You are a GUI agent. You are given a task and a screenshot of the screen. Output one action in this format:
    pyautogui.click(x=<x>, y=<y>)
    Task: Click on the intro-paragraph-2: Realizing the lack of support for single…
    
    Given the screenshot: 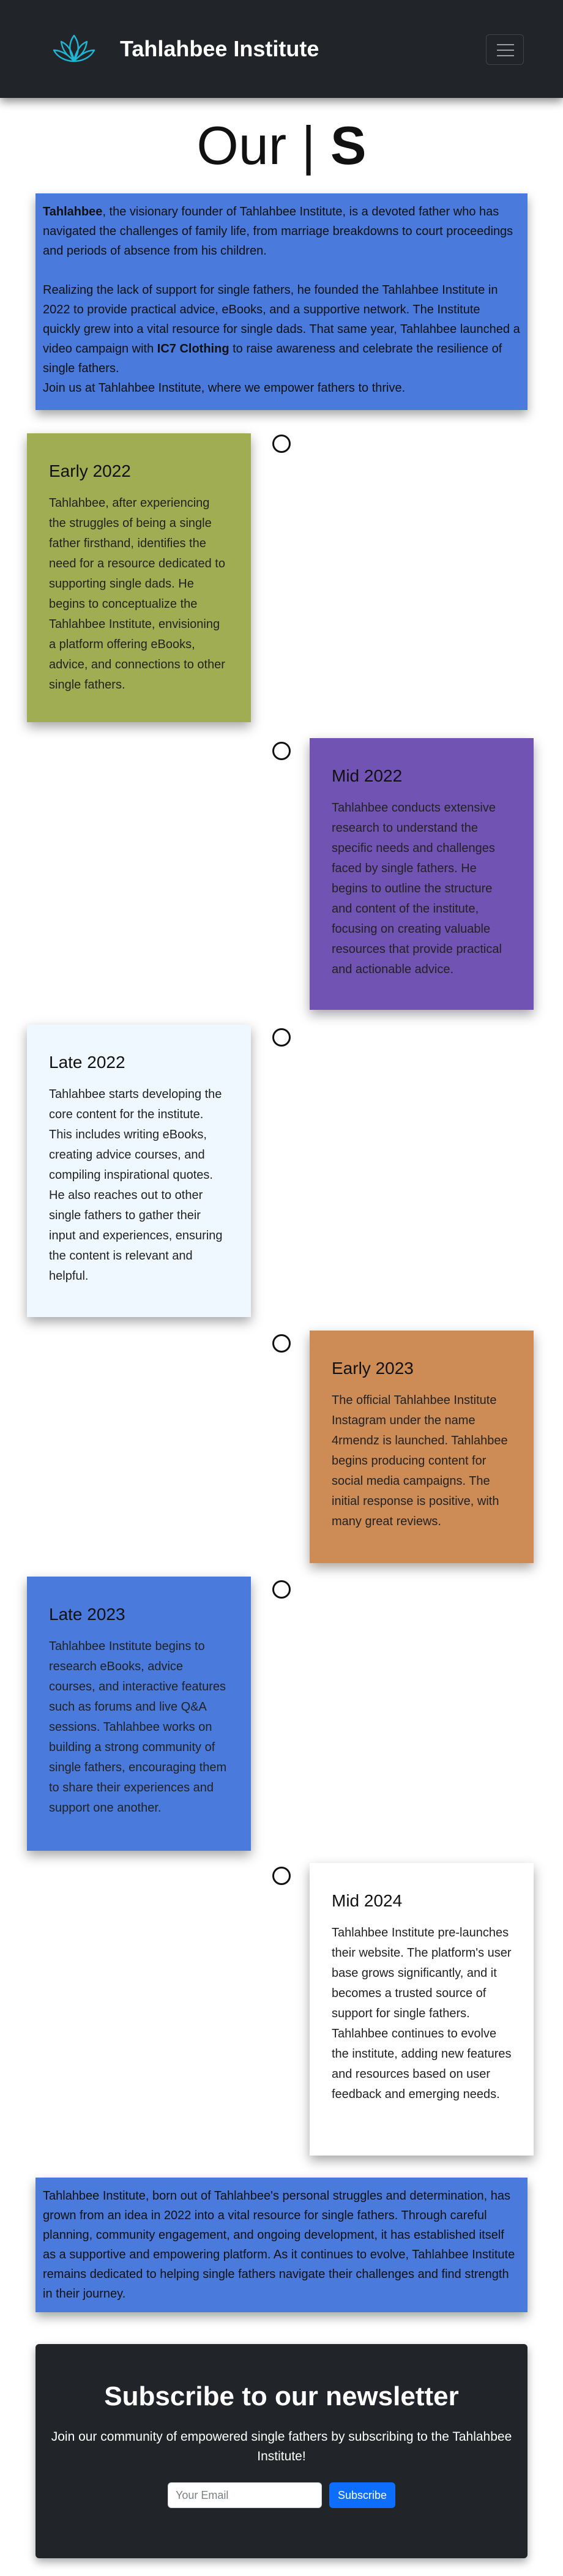 What is the action you would take?
    pyautogui.click(x=281, y=329)
    